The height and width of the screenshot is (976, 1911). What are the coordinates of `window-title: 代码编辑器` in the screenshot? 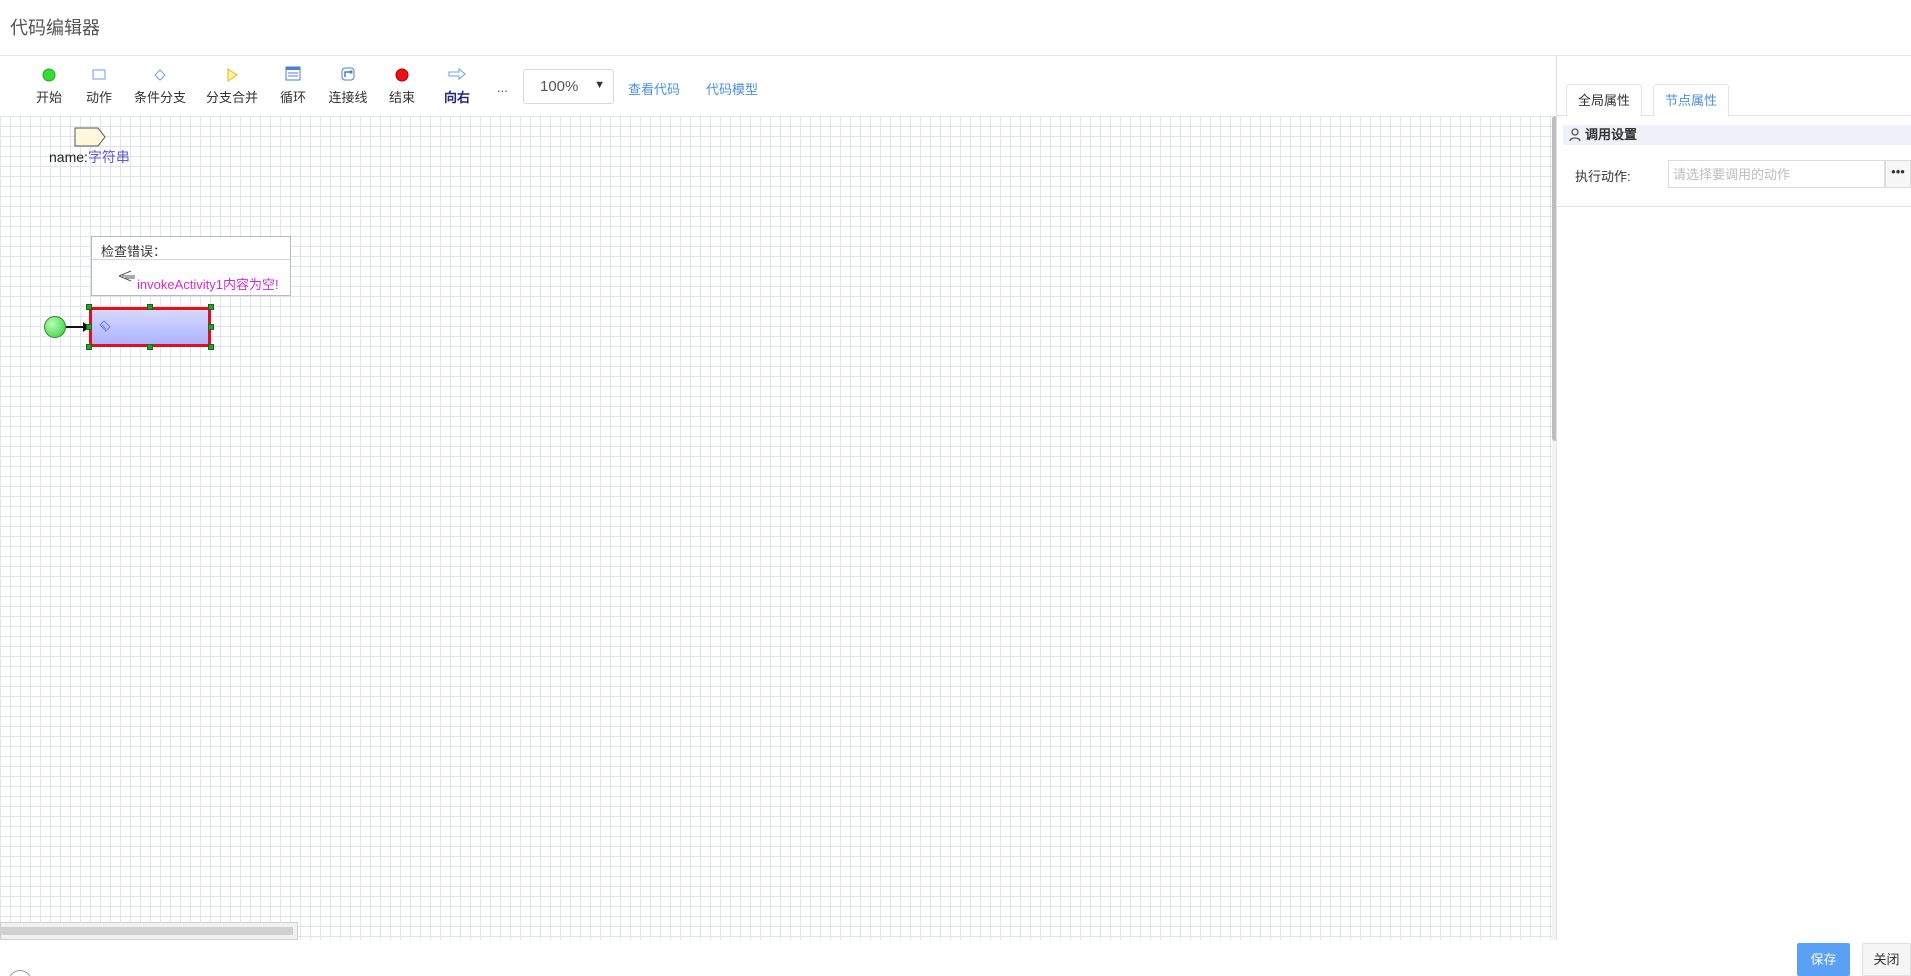 It's located at (55, 28).